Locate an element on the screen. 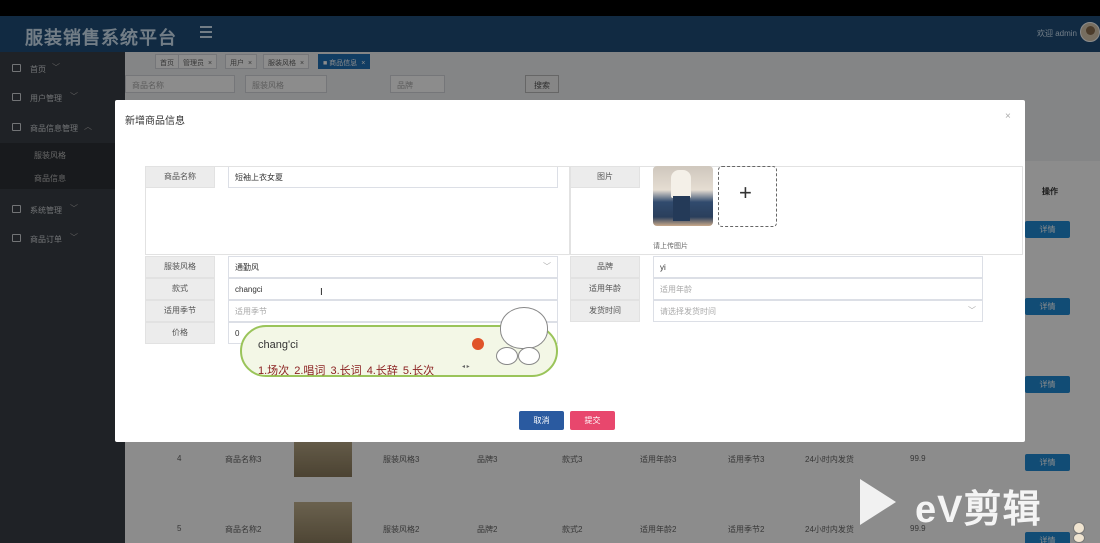  age-label: 适用年龄 is located at coordinates (605, 289).